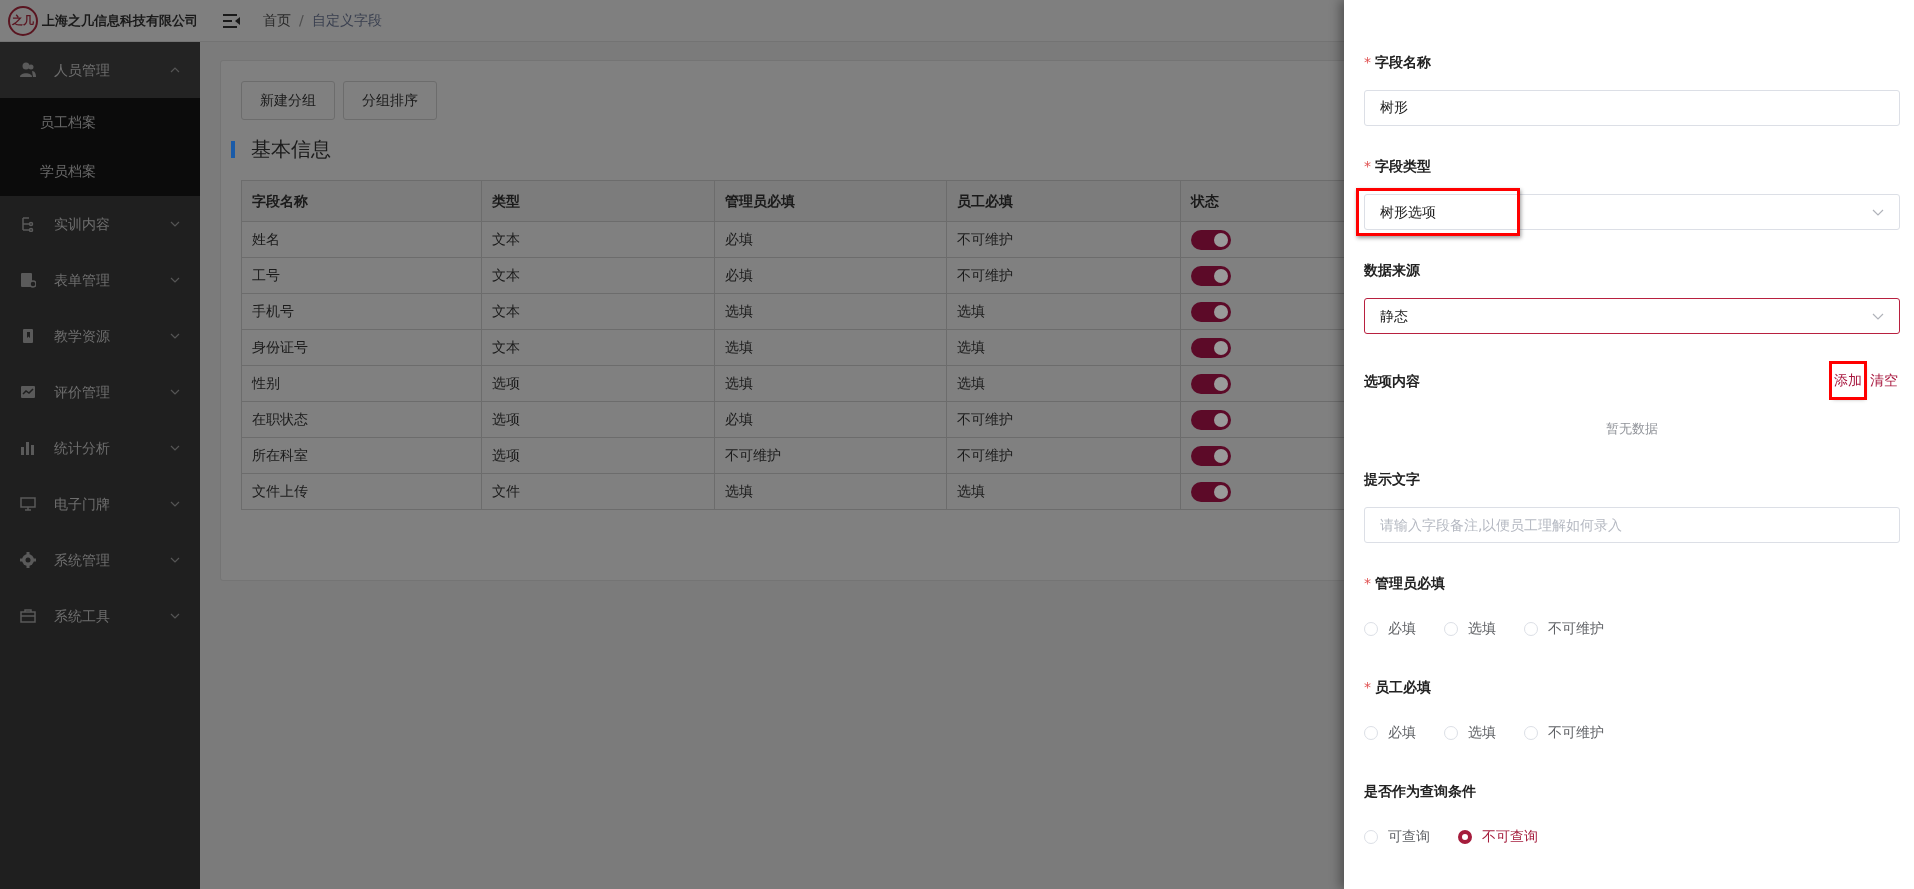 The image size is (1914, 889). I want to click on chart-card-icon, so click(28, 392).